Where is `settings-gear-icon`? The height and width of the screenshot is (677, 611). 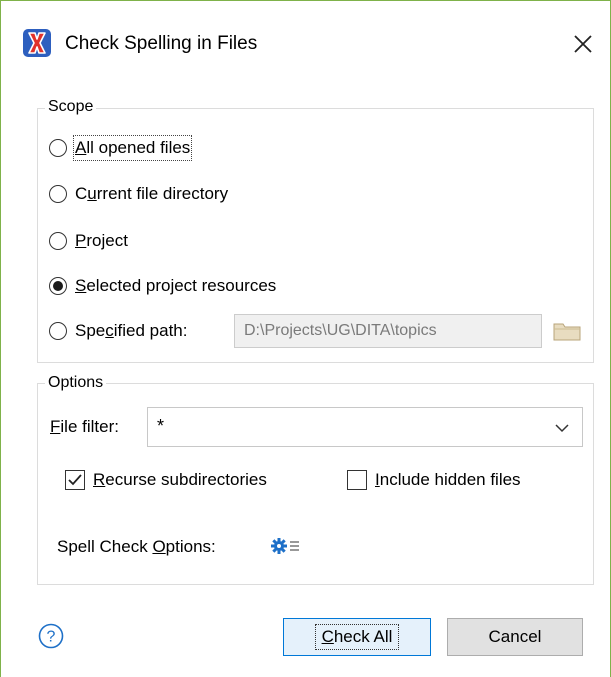 settings-gear-icon is located at coordinates (288, 546).